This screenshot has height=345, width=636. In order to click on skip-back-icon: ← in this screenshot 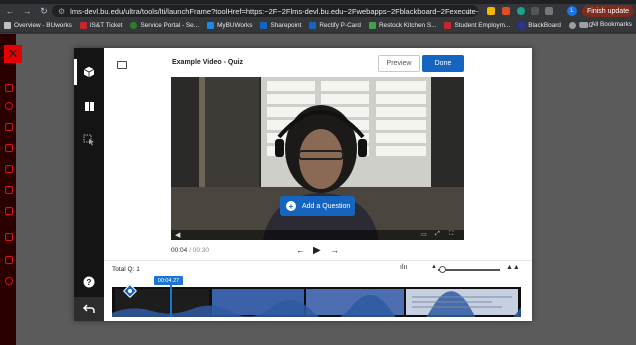, I will do `click(300, 250)`.